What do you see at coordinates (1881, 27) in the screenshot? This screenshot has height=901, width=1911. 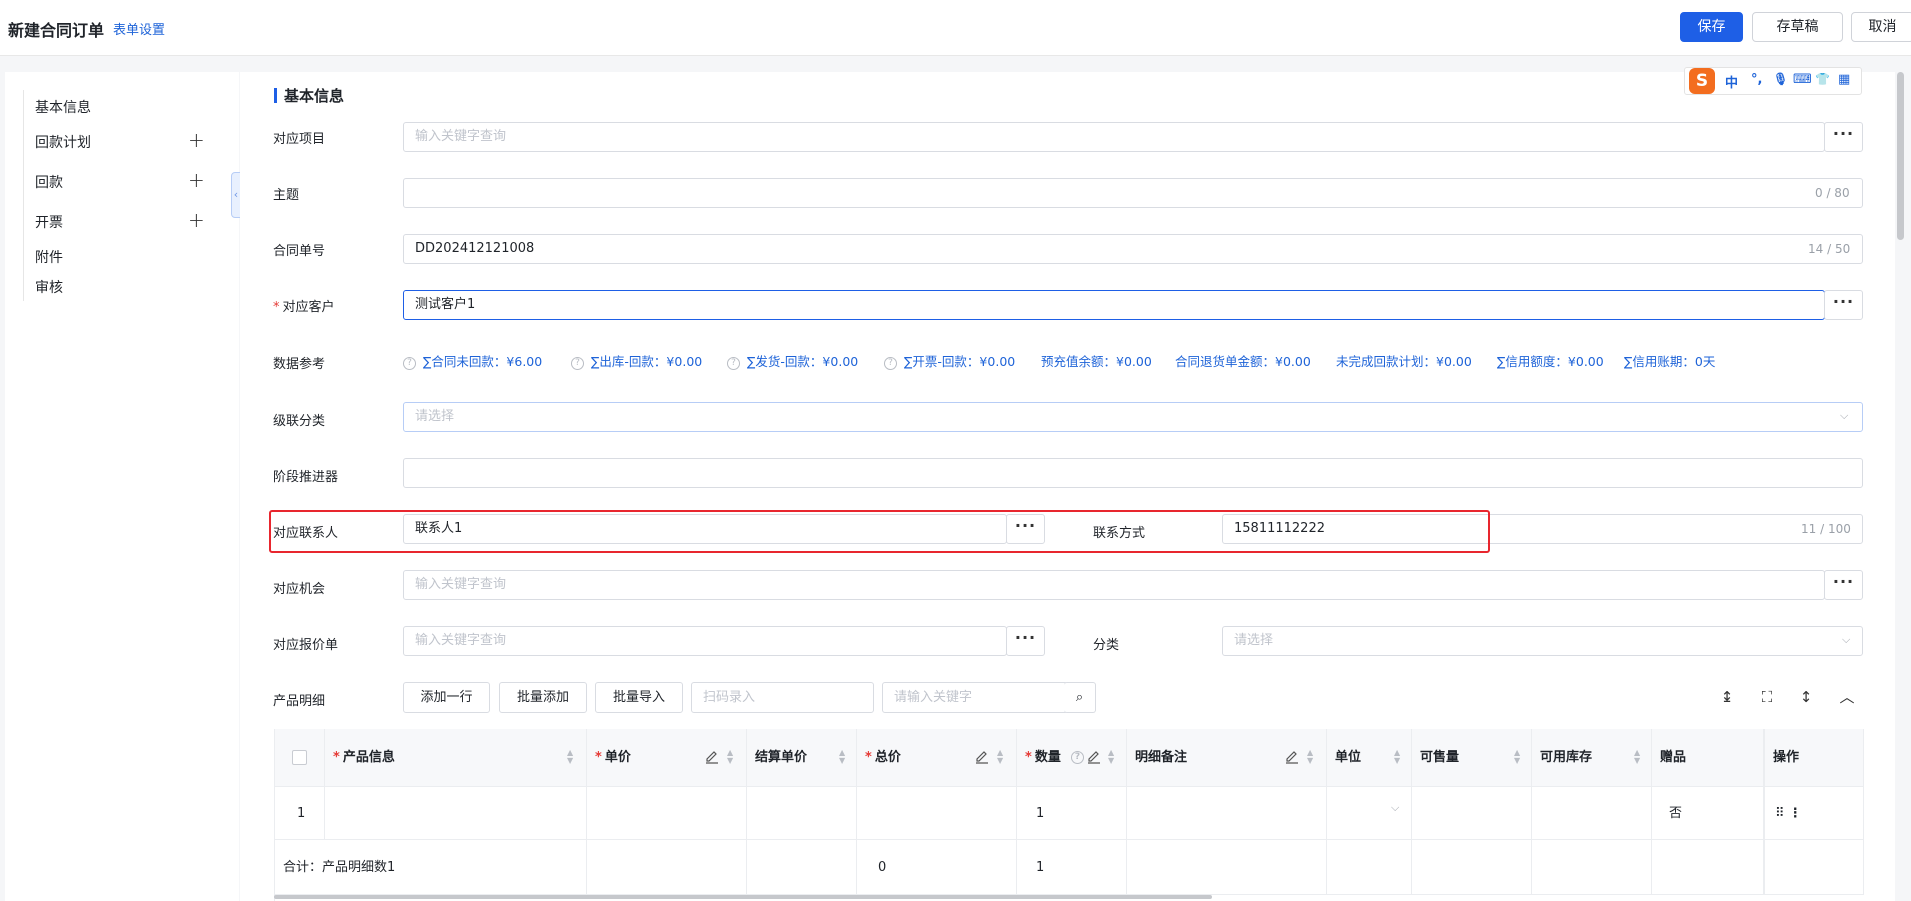 I see `cancel-button: 取消` at bounding box center [1881, 27].